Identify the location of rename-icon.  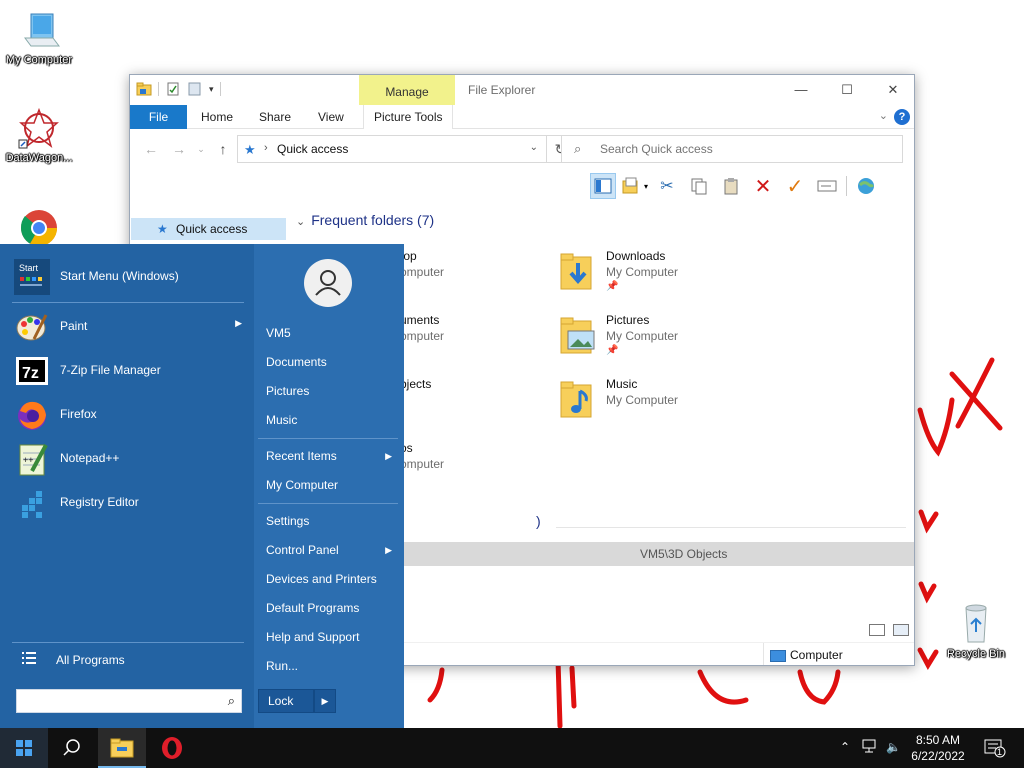
(827, 186).